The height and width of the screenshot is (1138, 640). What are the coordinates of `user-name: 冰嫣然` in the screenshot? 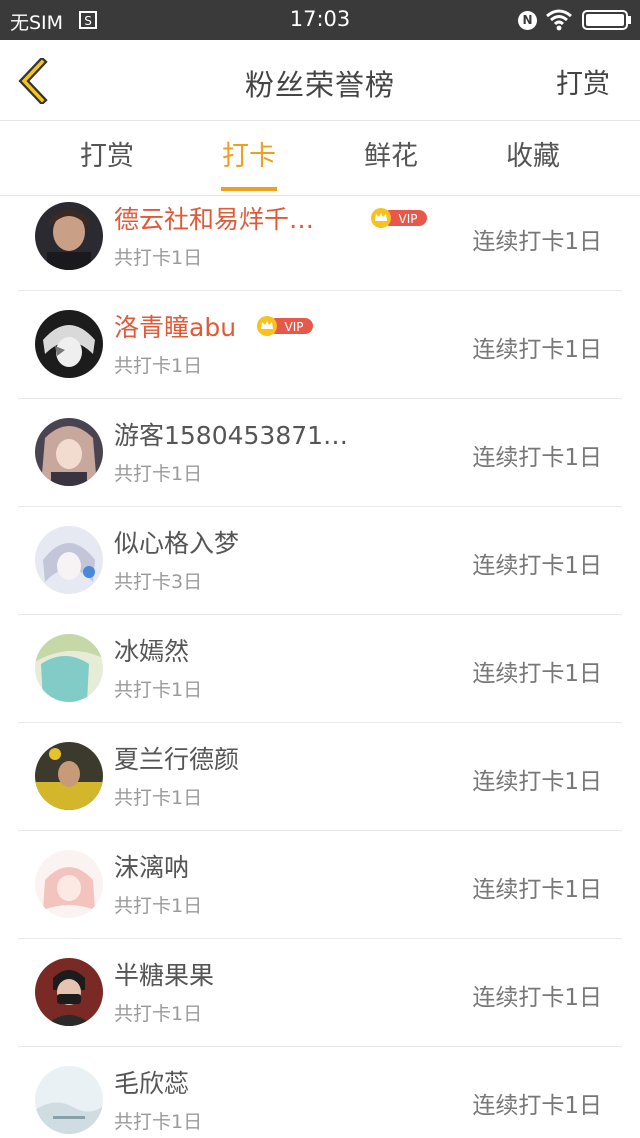 It's located at (152, 651).